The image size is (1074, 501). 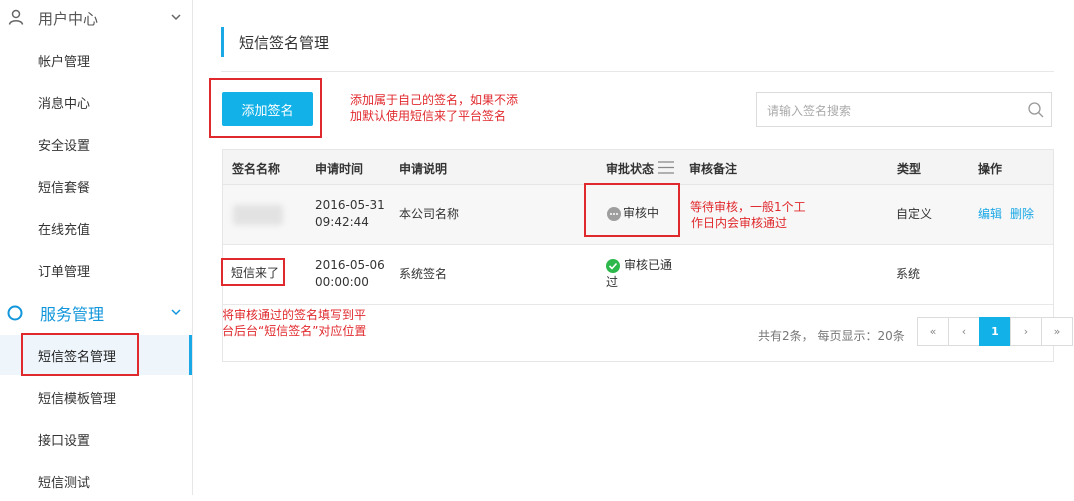 I want to click on status-text-cont: 过, so click(x=612, y=282).